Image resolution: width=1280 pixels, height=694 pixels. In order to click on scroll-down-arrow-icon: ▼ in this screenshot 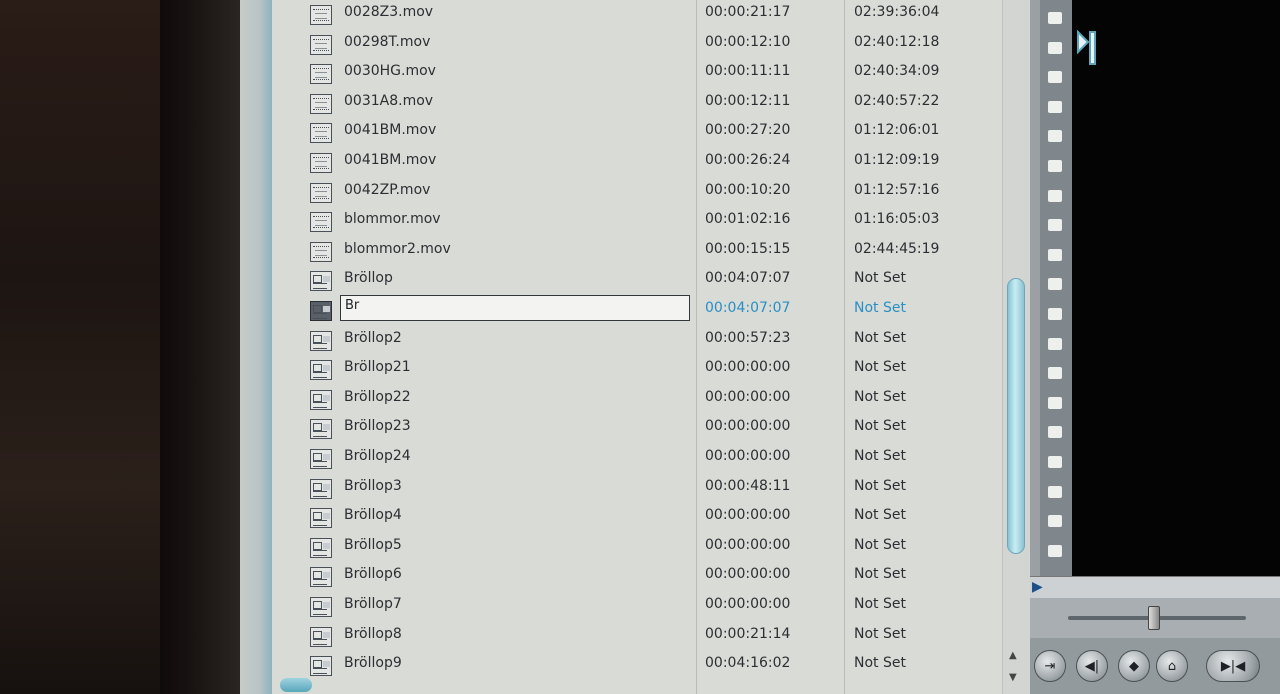, I will do `click(1013, 677)`.